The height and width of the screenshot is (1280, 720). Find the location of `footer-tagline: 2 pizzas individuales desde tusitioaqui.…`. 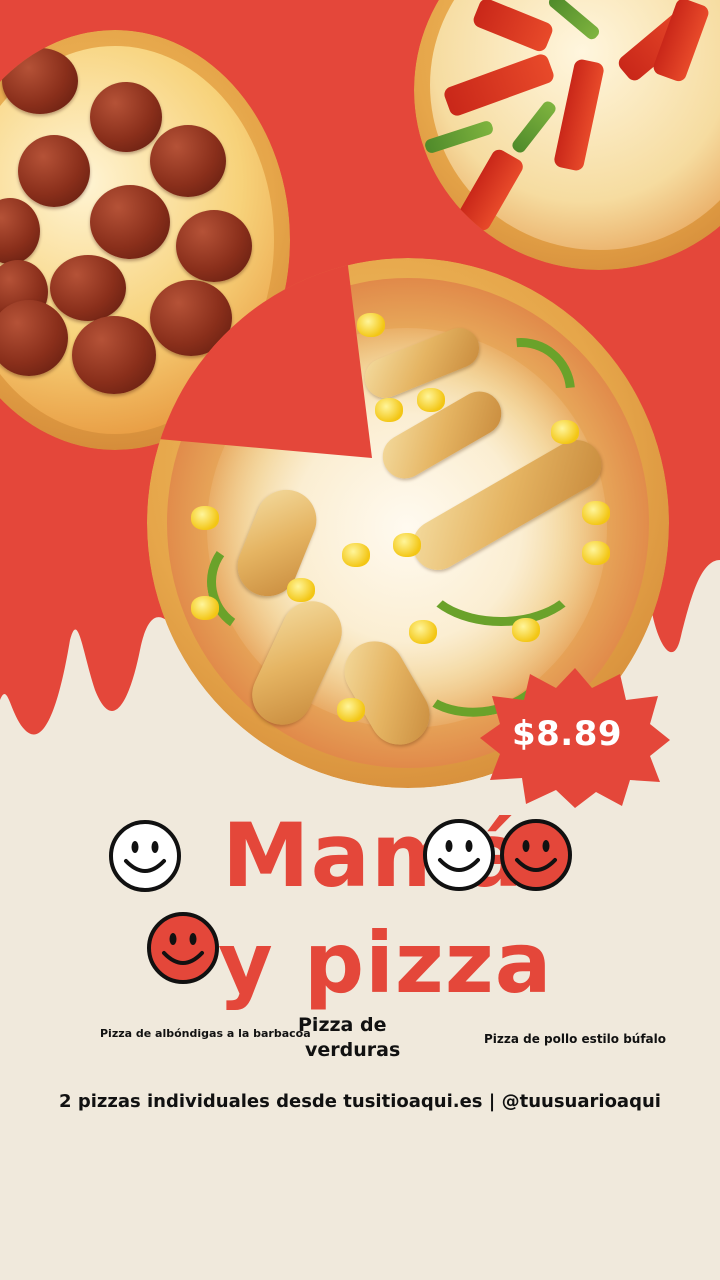

footer-tagline: 2 pizzas individuales desde tusitioaqui.… is located at coordinates (360, 1101).